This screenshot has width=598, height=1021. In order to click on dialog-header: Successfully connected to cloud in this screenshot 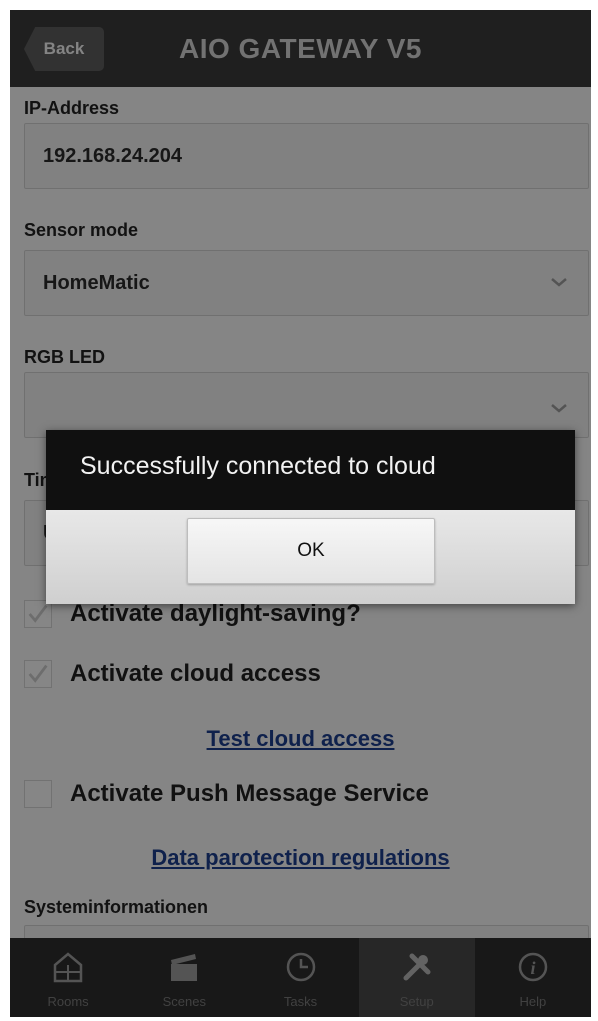, I will do `click(310, 470)`.